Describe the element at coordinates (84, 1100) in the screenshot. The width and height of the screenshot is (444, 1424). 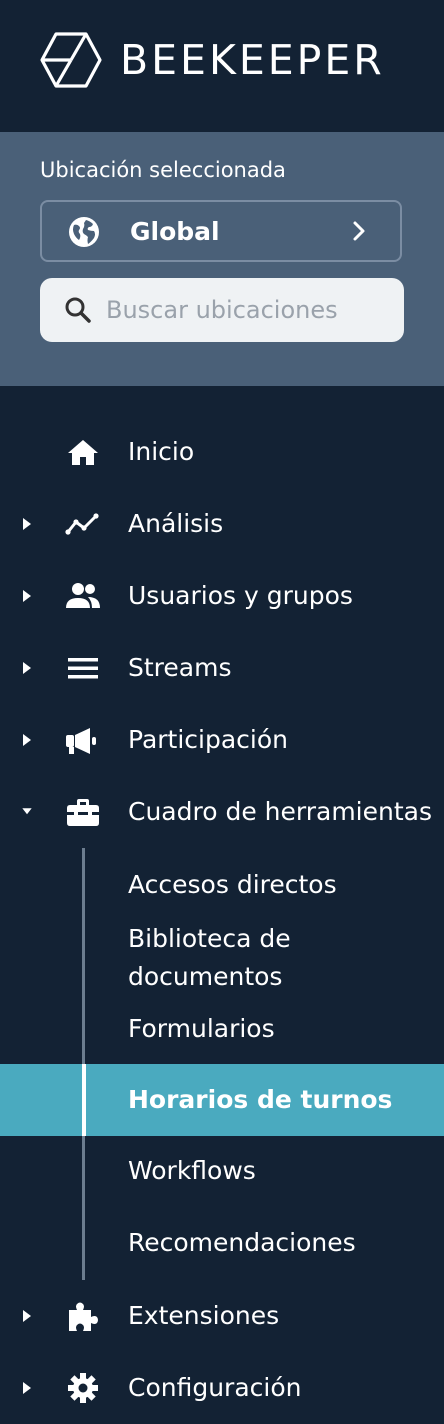
I see `active-indicator` at that location.